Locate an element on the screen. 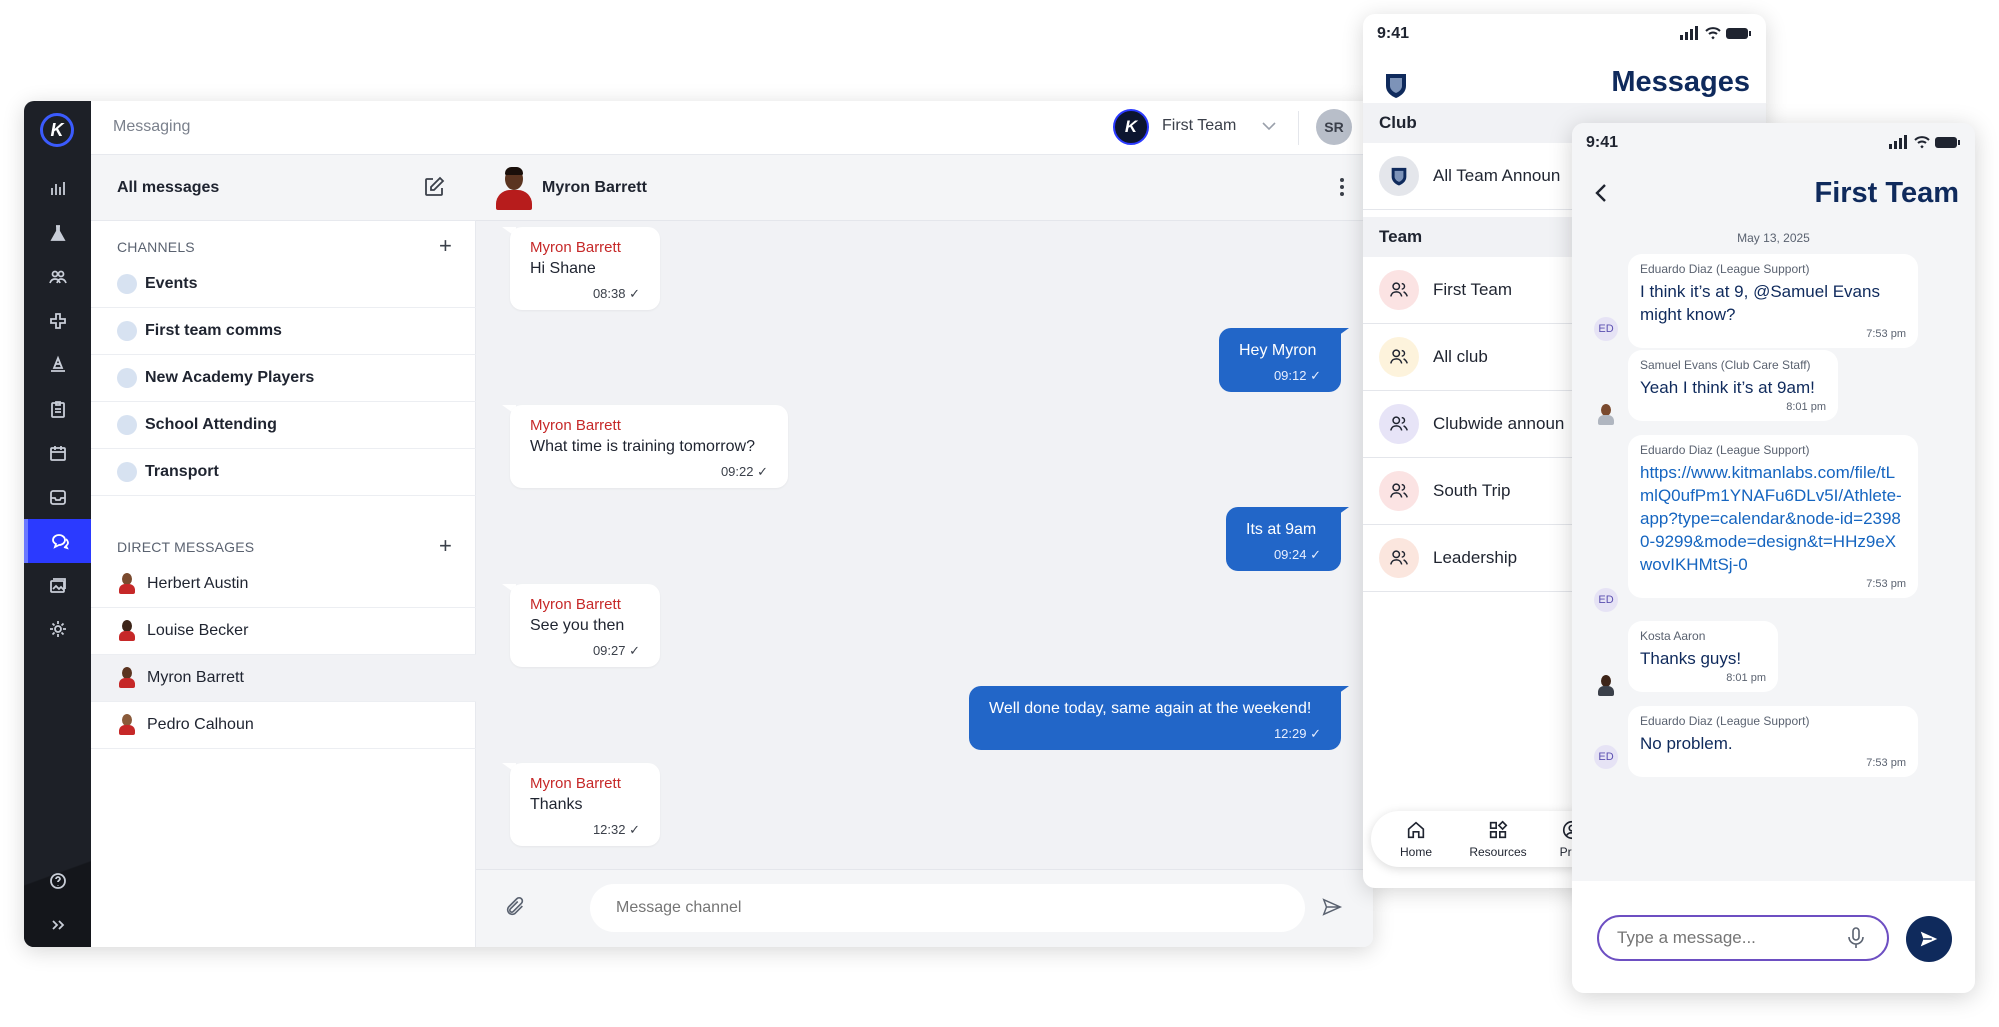  app-logo: K is located at coordinates (57, 130).